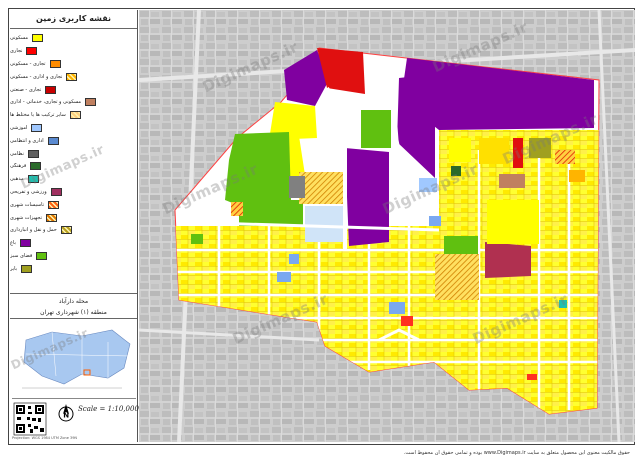 The width and height of the screenshot is (643, 461). What do you see at coordinates (74, 38) in the screenshot?
I see `legend-item: مسکونی` at bounding box center [74, 38].